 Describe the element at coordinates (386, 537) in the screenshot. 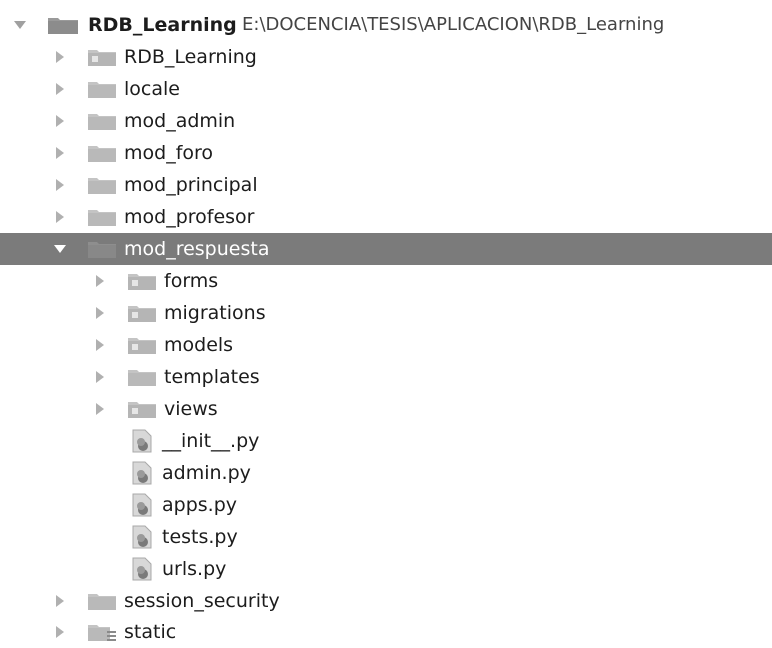

I see `tree-item-tests-py: tests.py` at that location.